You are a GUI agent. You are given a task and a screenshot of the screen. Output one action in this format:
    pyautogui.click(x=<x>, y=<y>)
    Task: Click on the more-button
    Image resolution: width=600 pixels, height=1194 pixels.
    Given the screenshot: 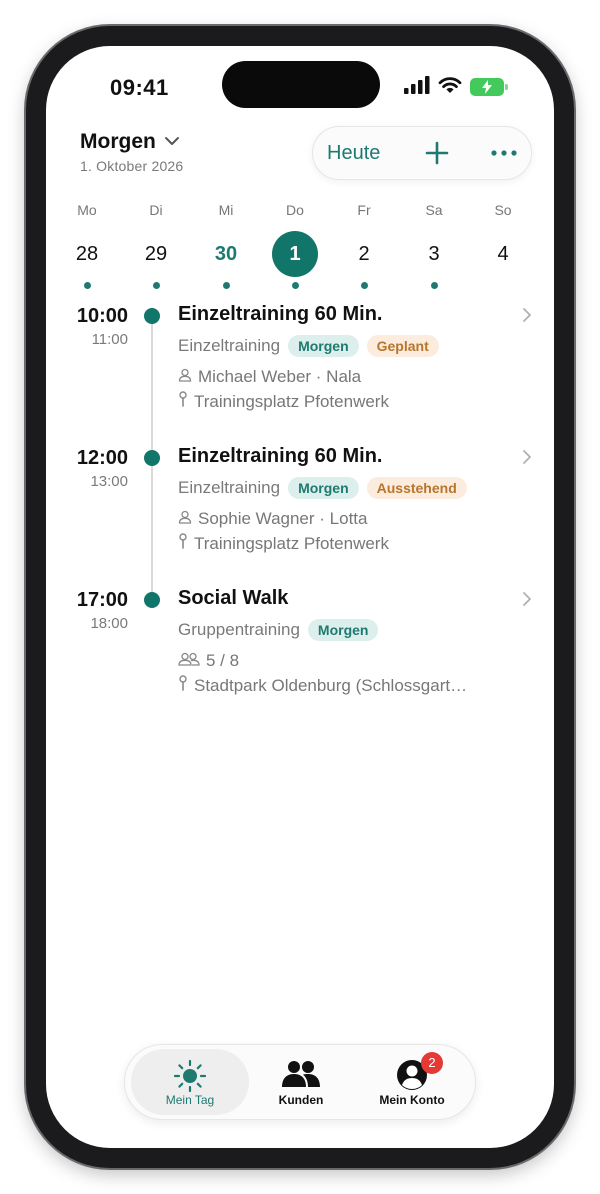 What is the action you would take?
    pyautogui.click(x=504, y=153)
    